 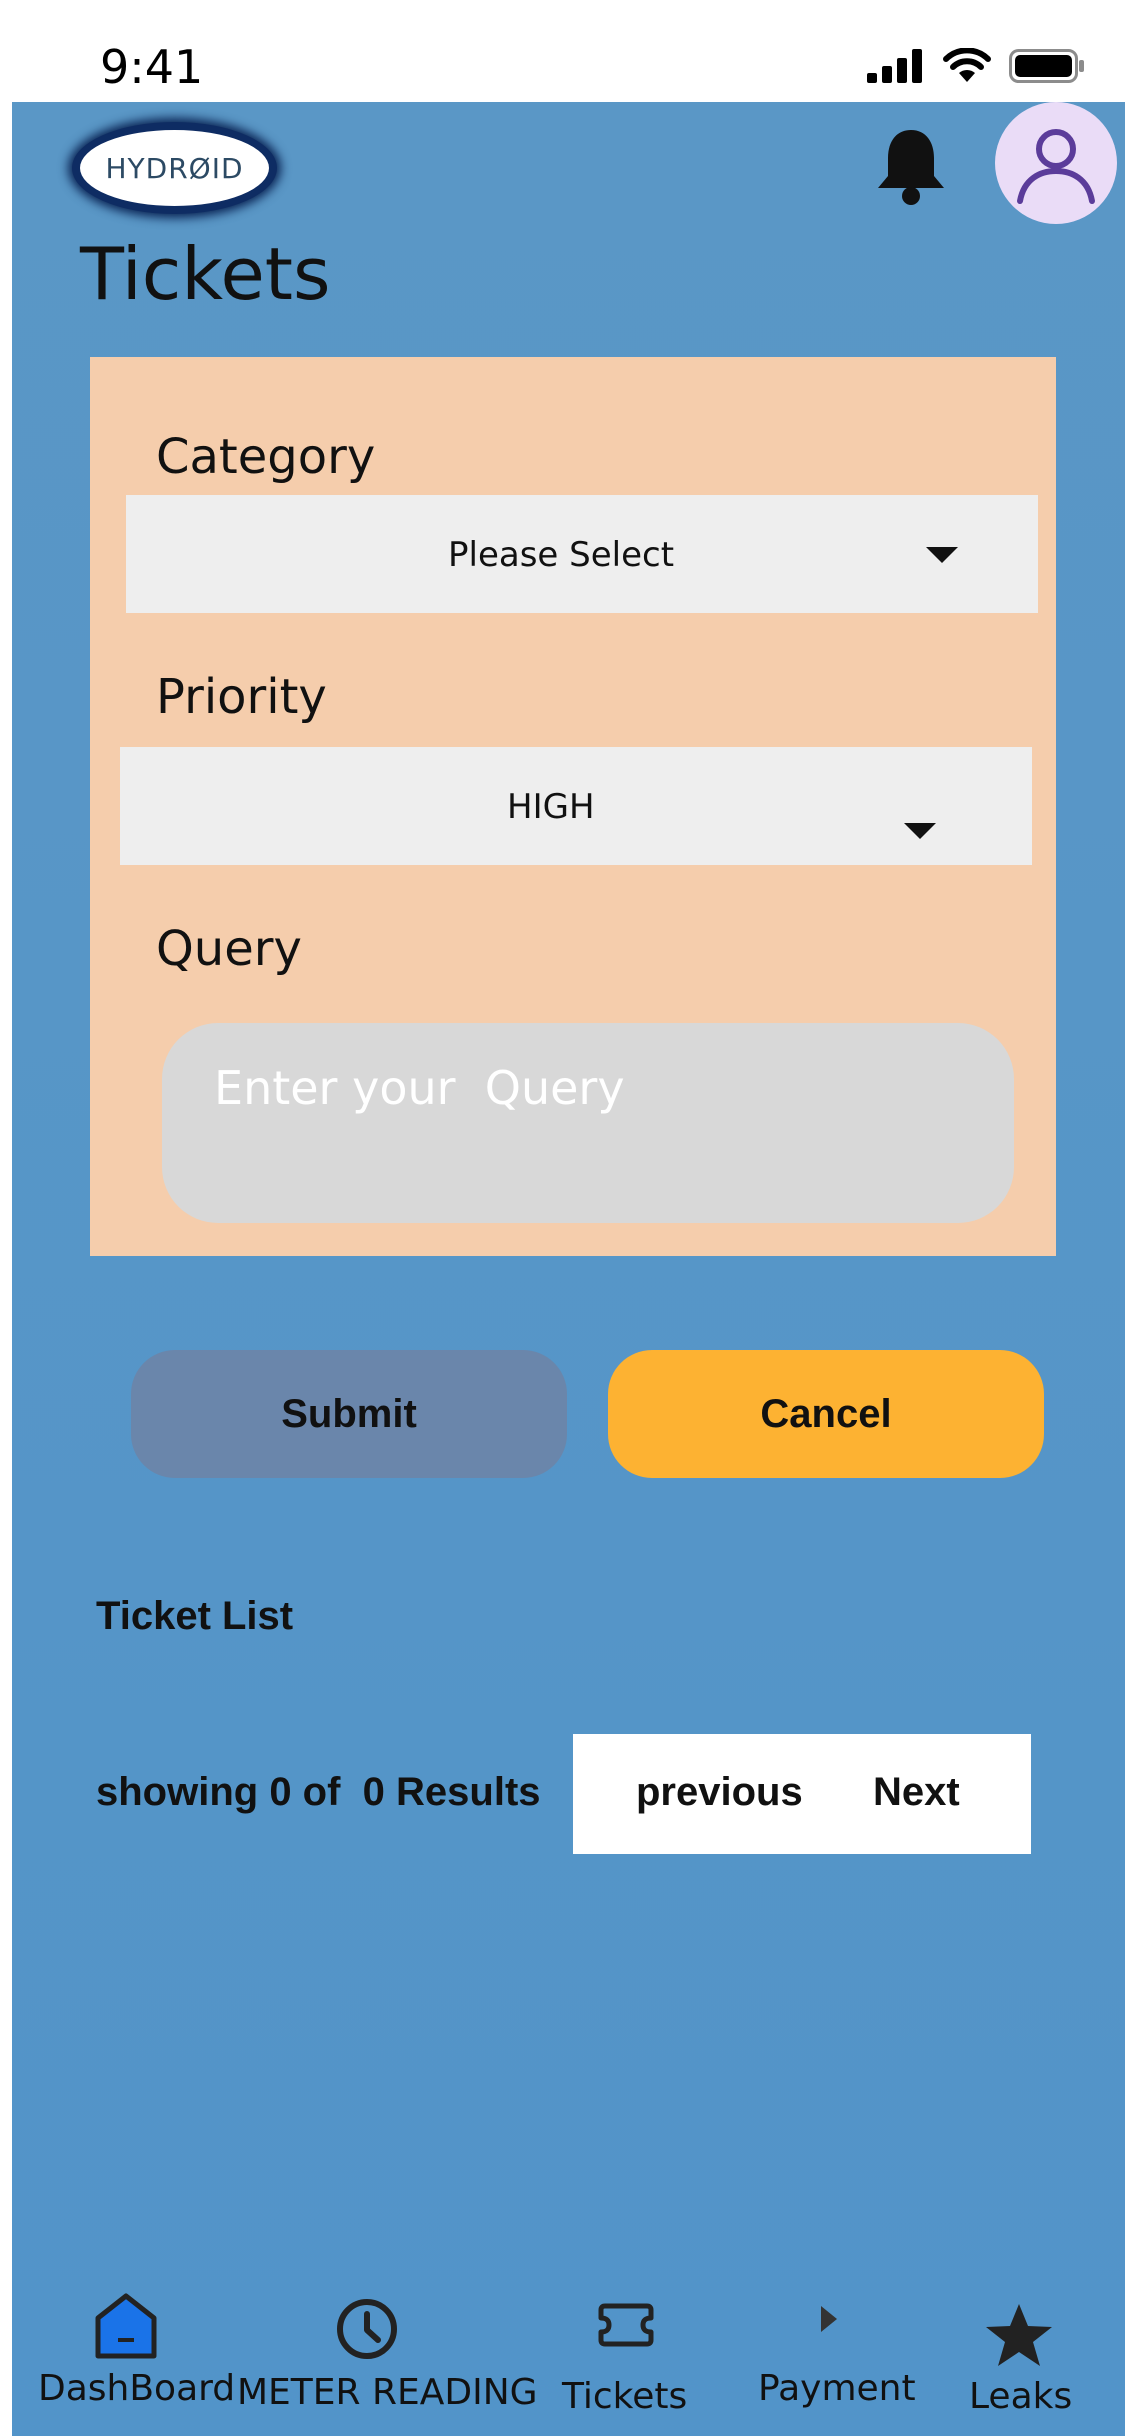 I want to click on nav-label-meter-reading: METER READING, so click(x=387, y=2392).